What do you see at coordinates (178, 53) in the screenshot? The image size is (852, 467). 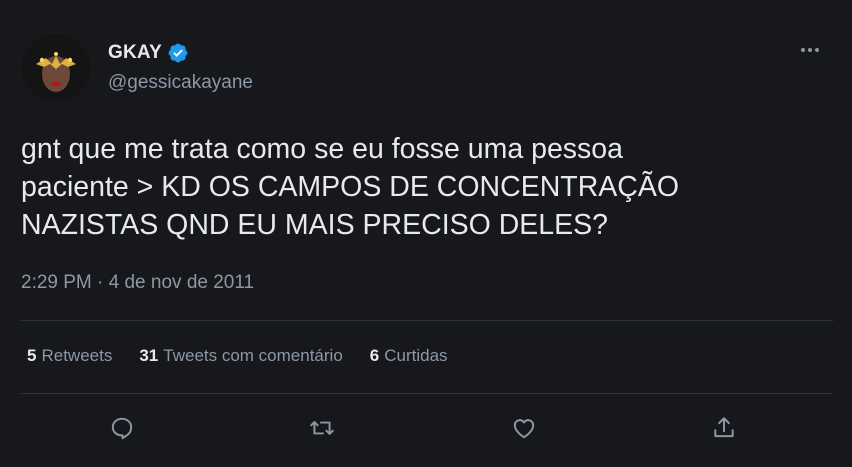 I see `verified-badge-icon` at bounding box center [178, 53].